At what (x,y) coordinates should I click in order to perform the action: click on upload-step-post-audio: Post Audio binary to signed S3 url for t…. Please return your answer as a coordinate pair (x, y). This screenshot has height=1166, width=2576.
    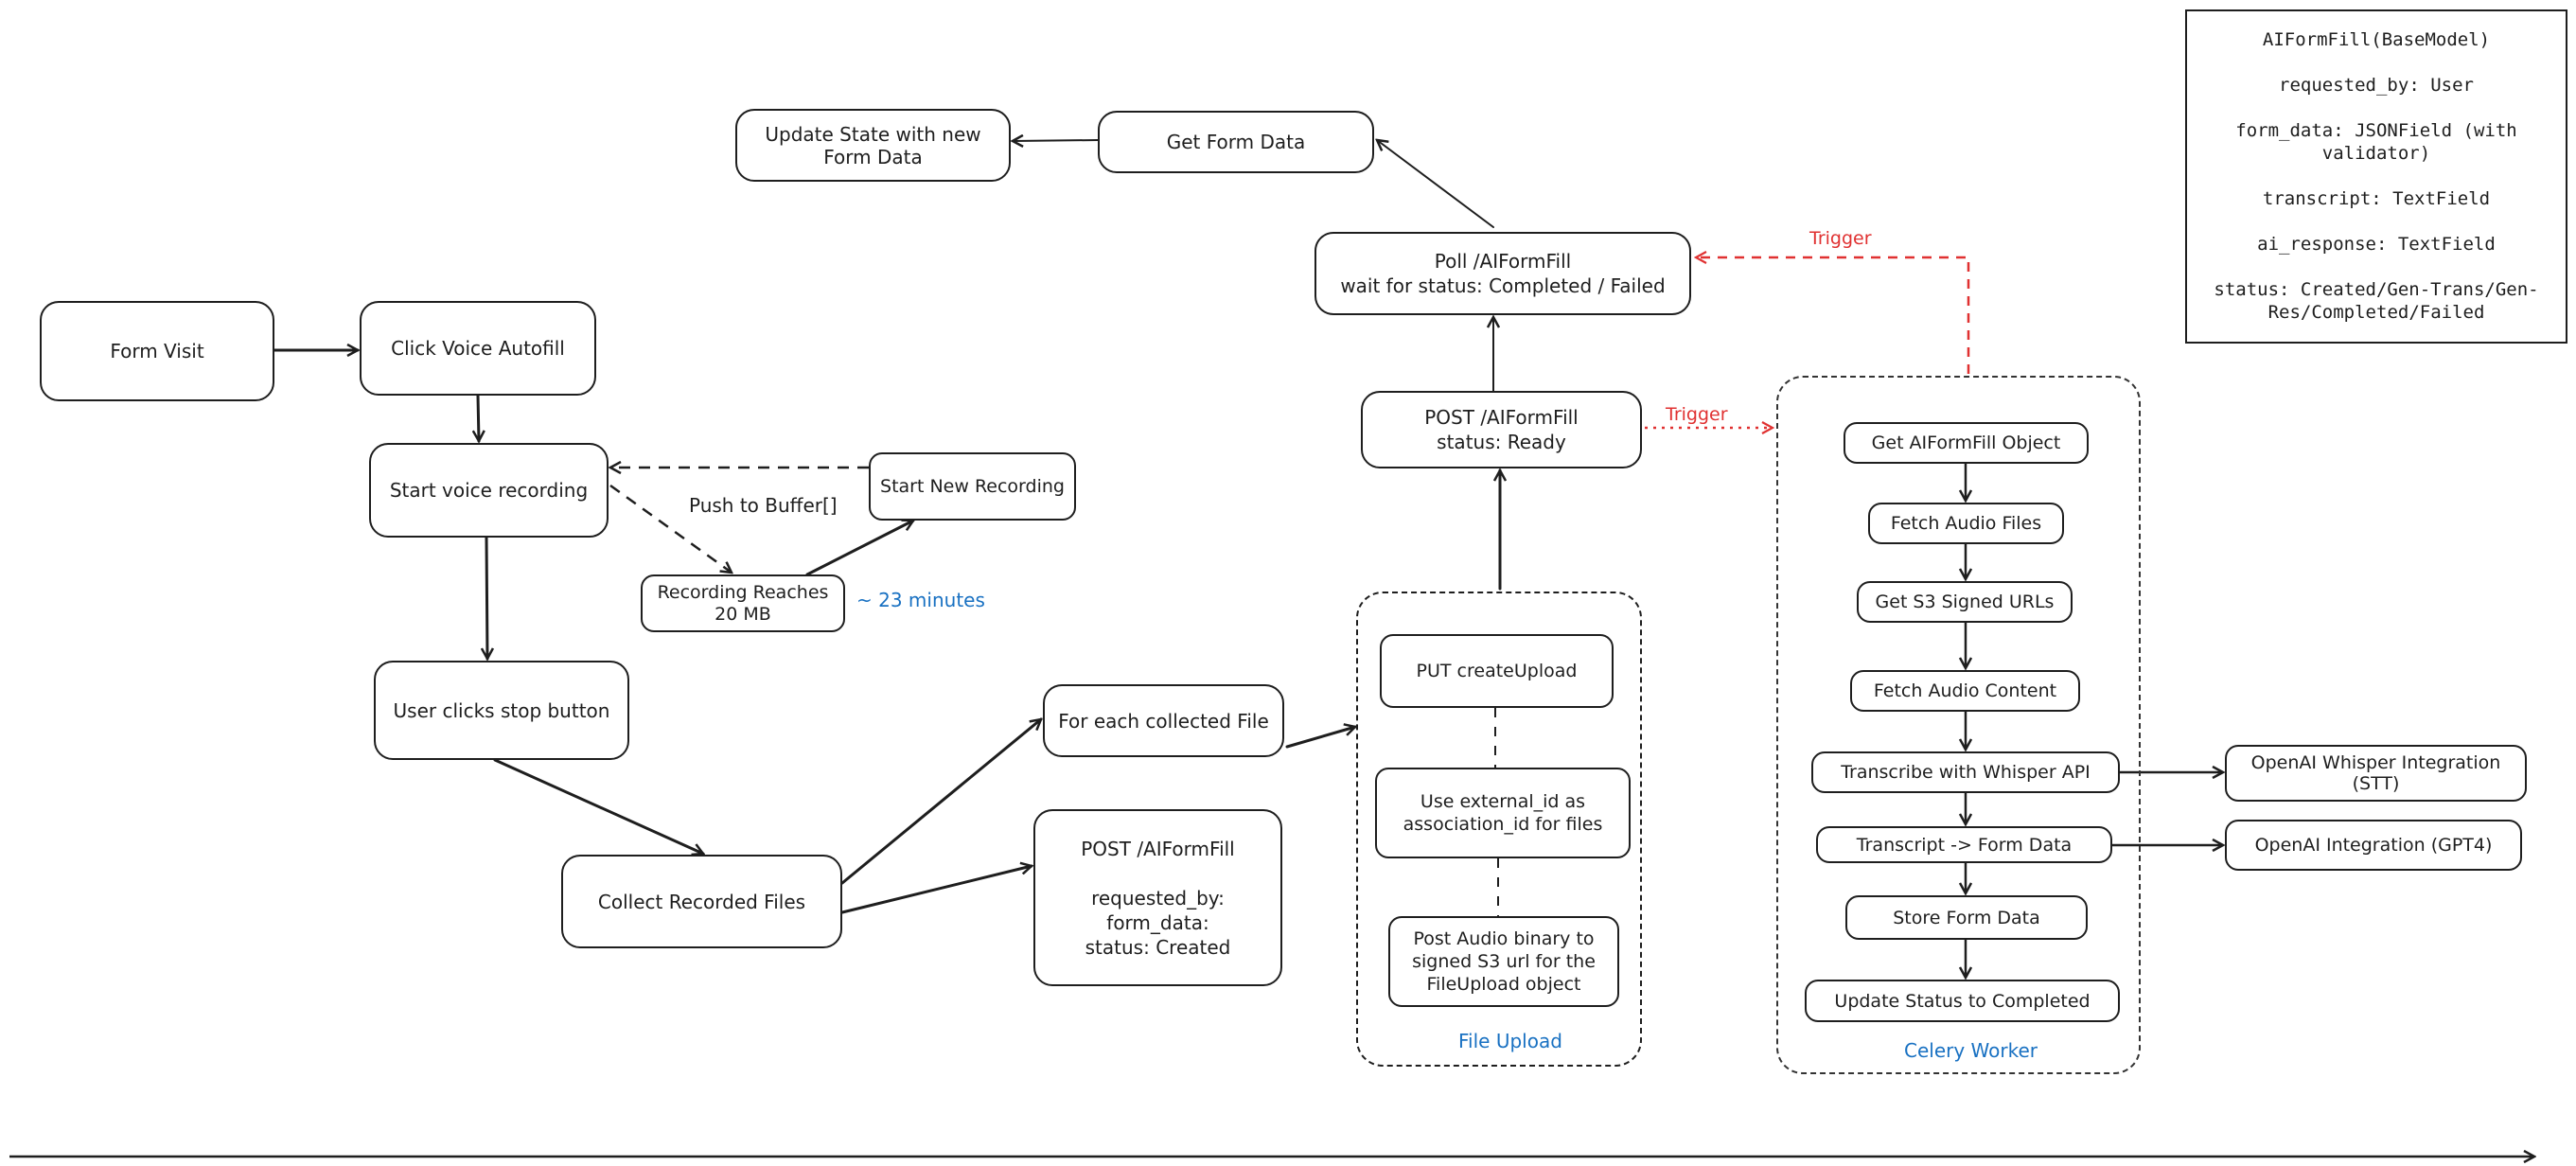
    Looking at the image, I should click on (1503, 961).